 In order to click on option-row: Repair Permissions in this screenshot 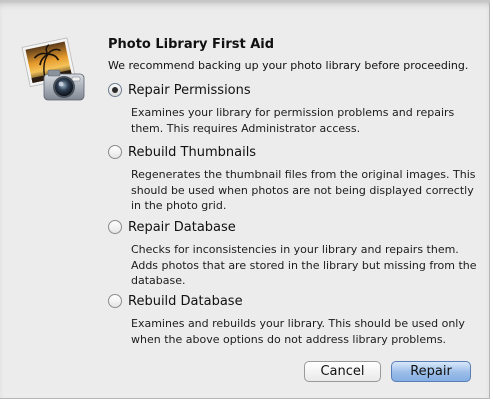, I will do `click(293, 90)`.